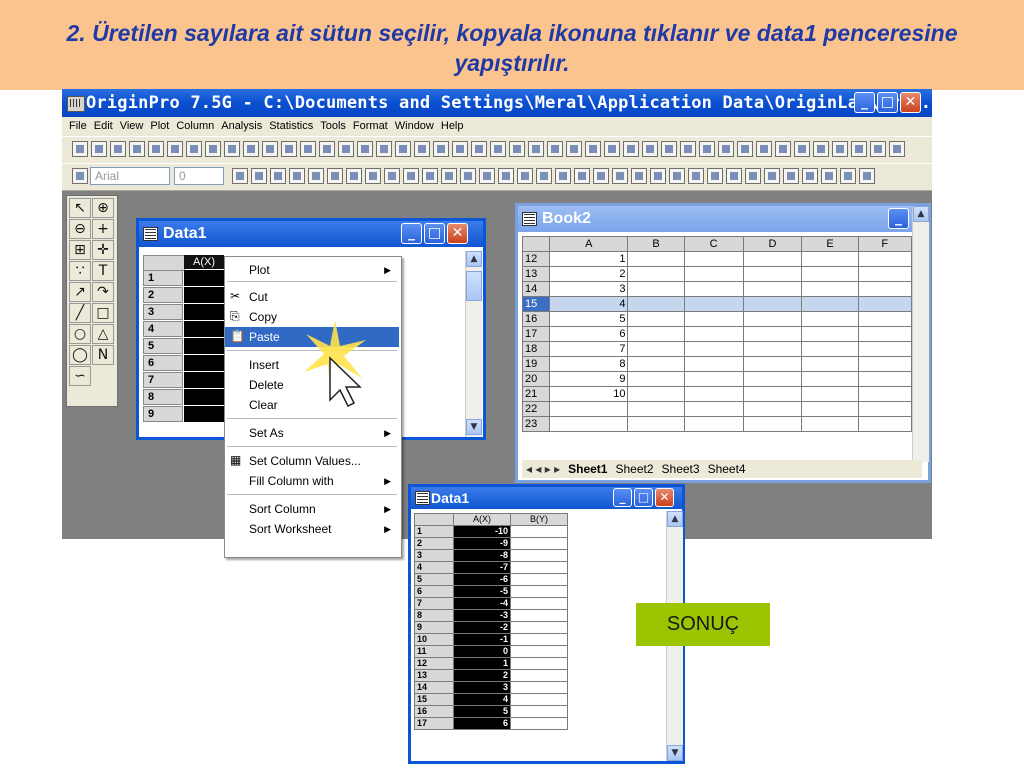 The image size is (1024, 768). I want to click on result-row-header: 3, so click(434, 555).